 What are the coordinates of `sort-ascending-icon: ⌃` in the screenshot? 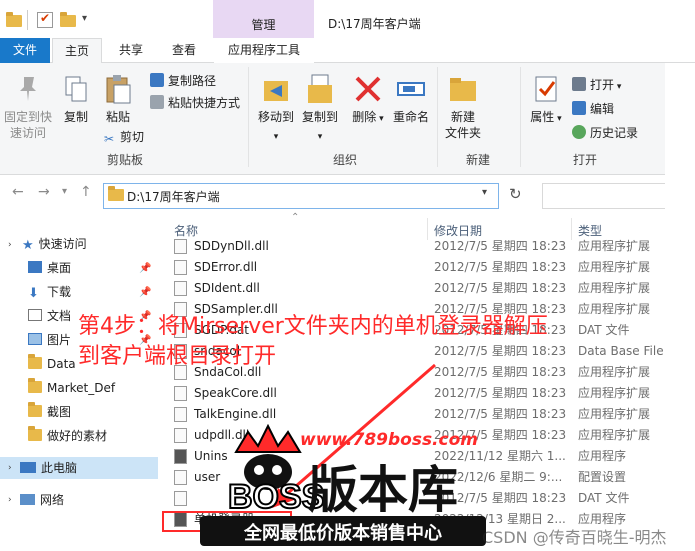 It's located at (295, 217).